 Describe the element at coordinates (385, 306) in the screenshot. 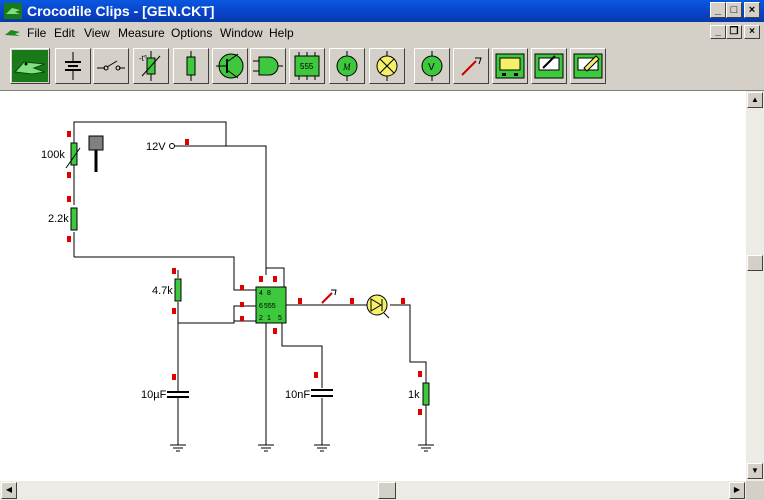

I see `led` at that location.